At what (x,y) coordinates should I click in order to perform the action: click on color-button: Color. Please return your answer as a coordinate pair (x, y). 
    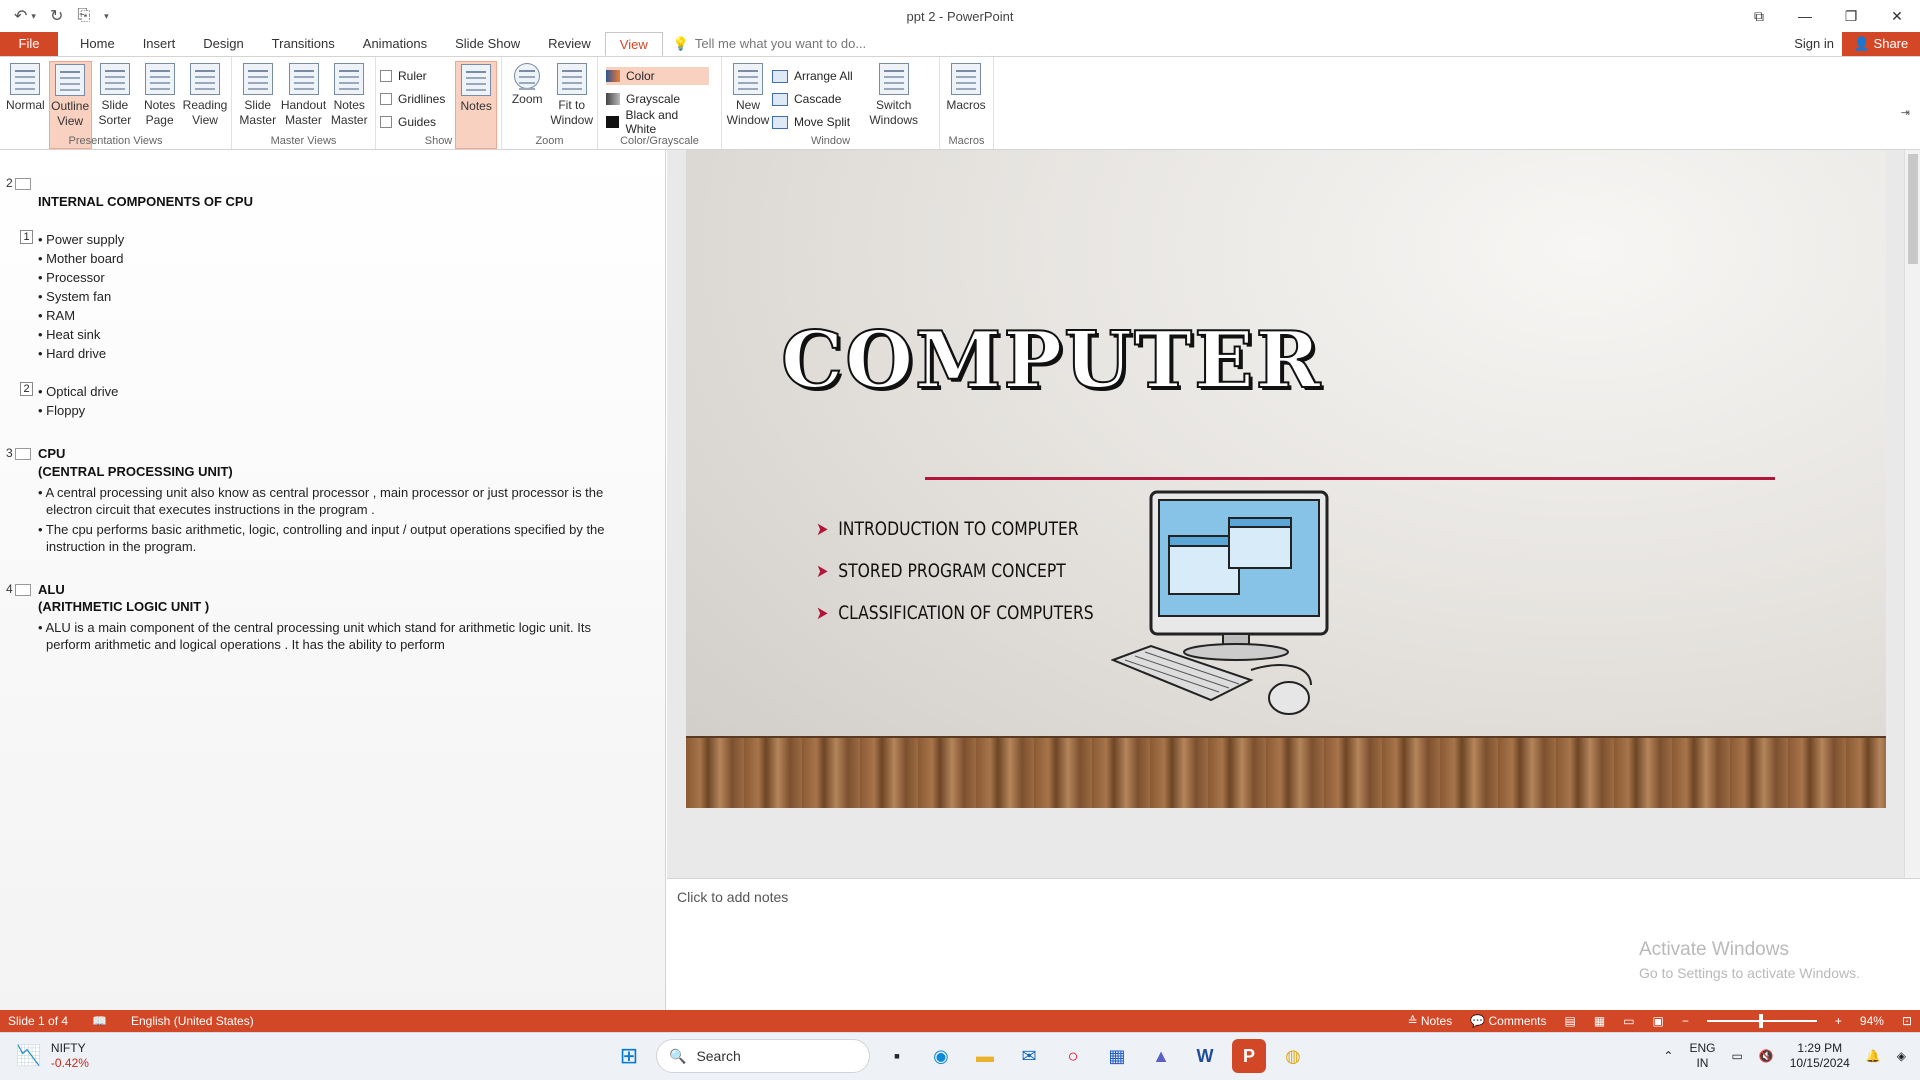
    Looking at the image, I should click on (657, 76).